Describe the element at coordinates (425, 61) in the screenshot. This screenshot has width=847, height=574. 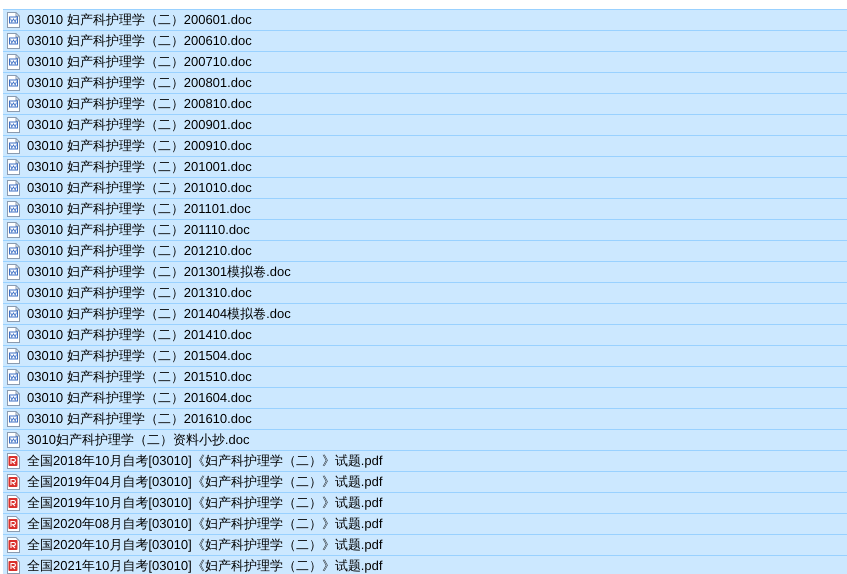
I see `file-row: 03010 妇产科护理学（二）200710.doc` at that location.